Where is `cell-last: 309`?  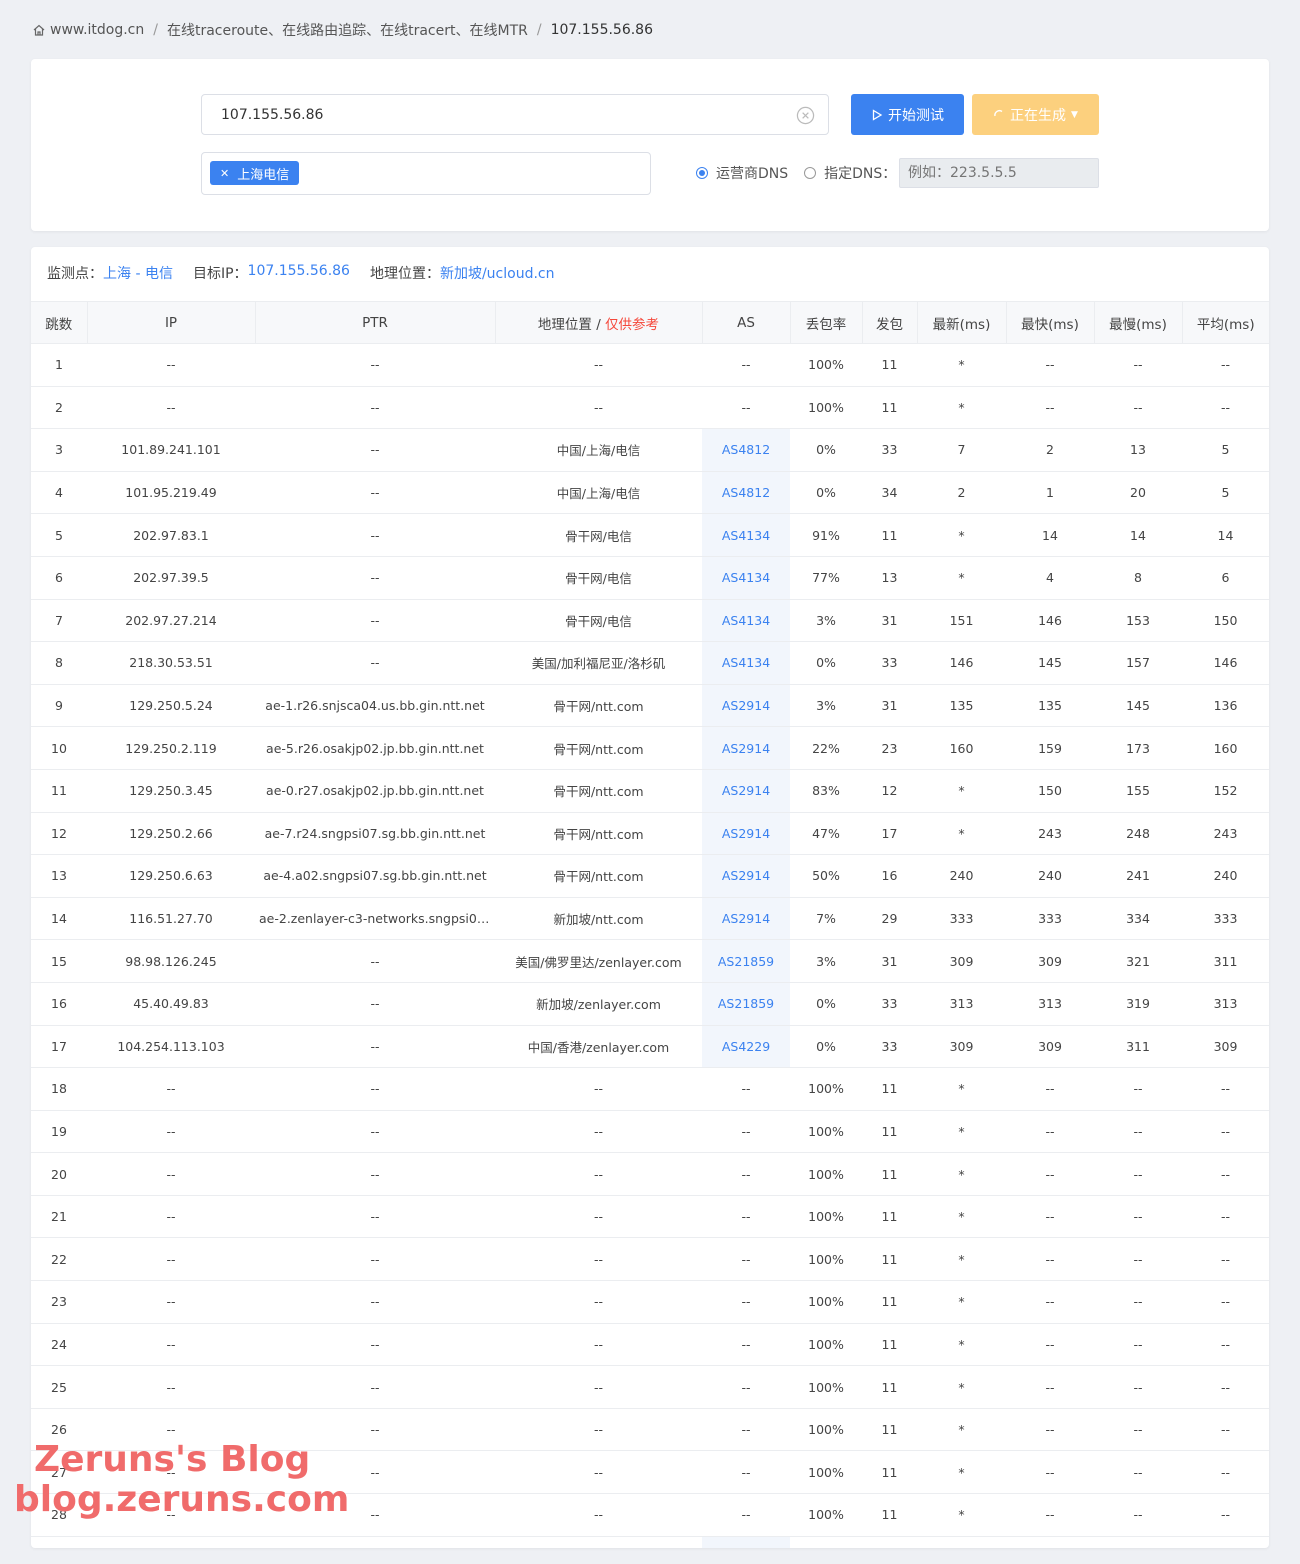
cell-last: 309 is located at coordinates (961, 961).